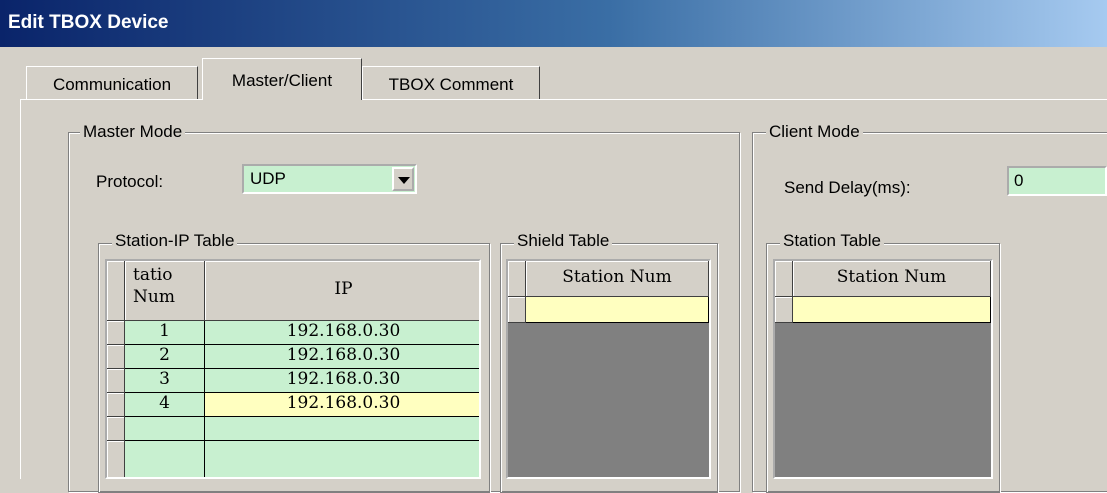  What do you see at coordinates (553, 23) in the screenshot?
I see `title-bar: Edit TBOX Device` at bounding box center [553, 23].